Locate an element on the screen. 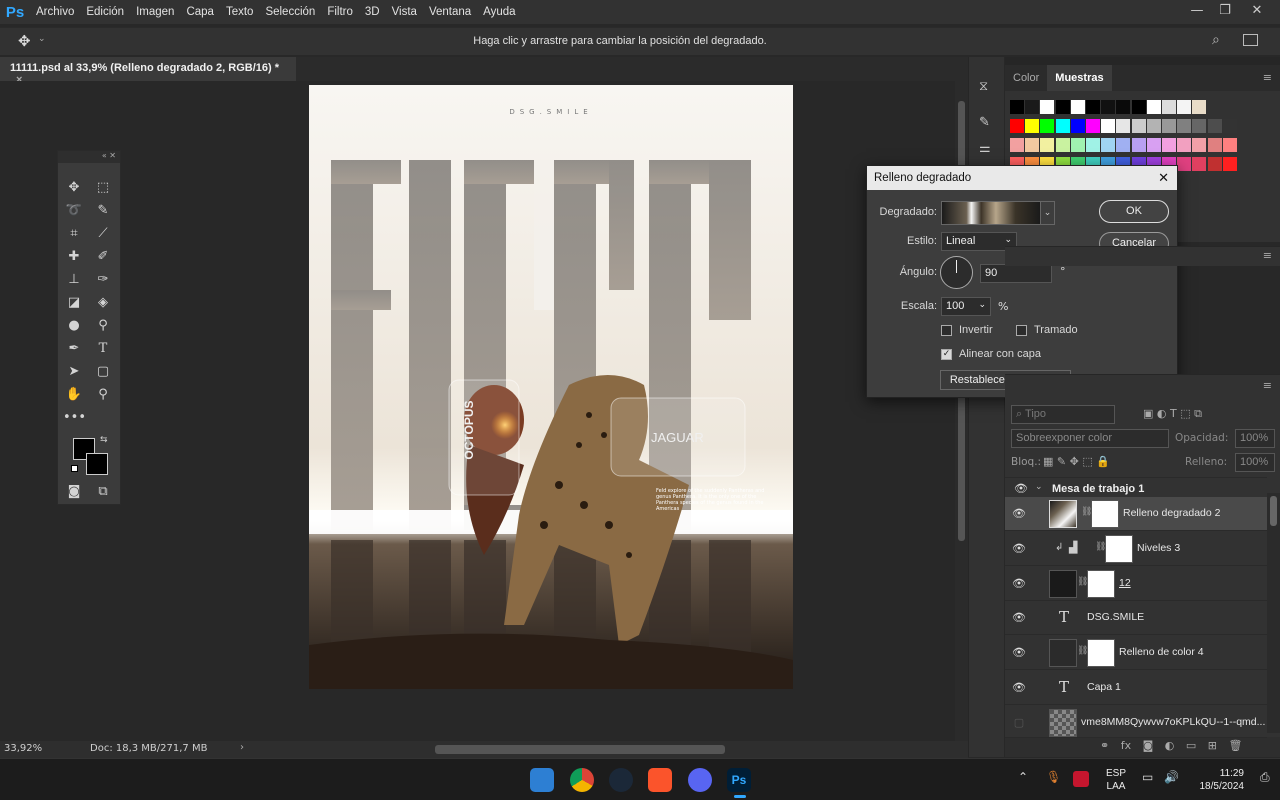  status-arrow-icon: › is located at coordinates (242, 747).